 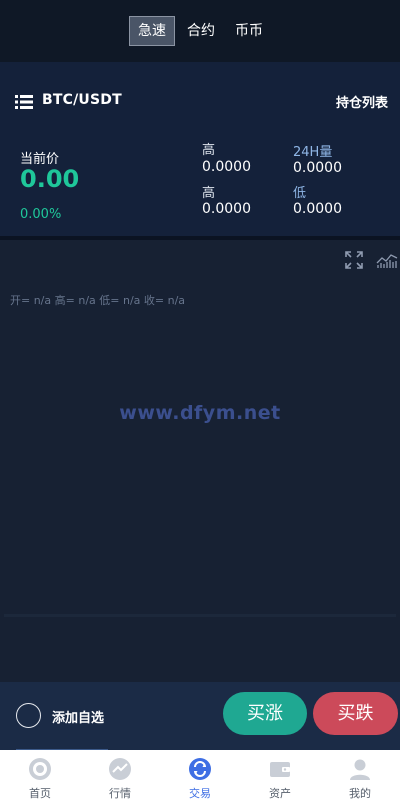 What do you see at coordinates (40, 769) in the screenshot?
I see `home-icon` at bounding box center [40, 769].